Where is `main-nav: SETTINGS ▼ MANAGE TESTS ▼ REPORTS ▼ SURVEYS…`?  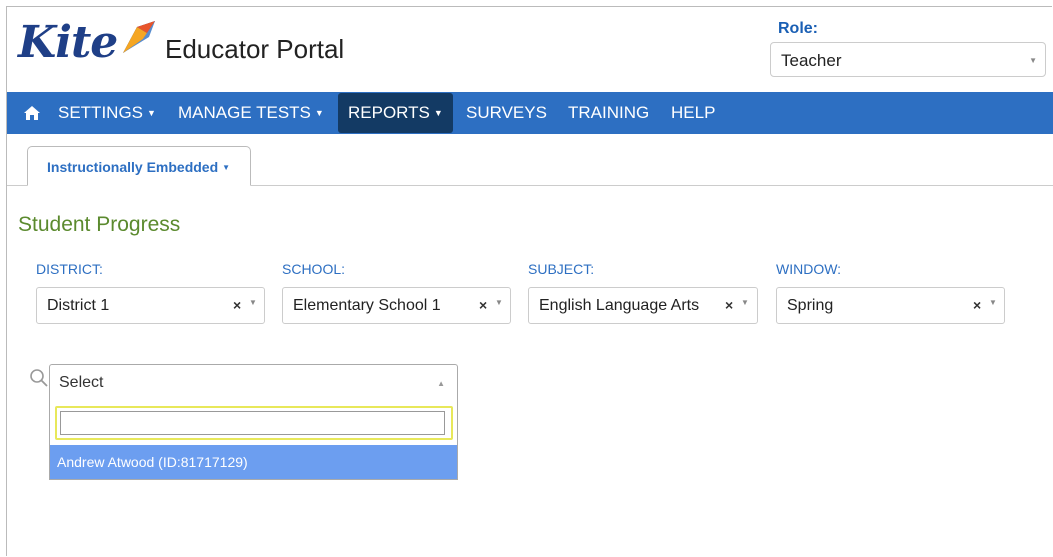
main-nav: SETTINGS ▼ MANAGE TESTS ▼ REPORTS ▼ SURVEYS… is located at coordinates (530, 113).